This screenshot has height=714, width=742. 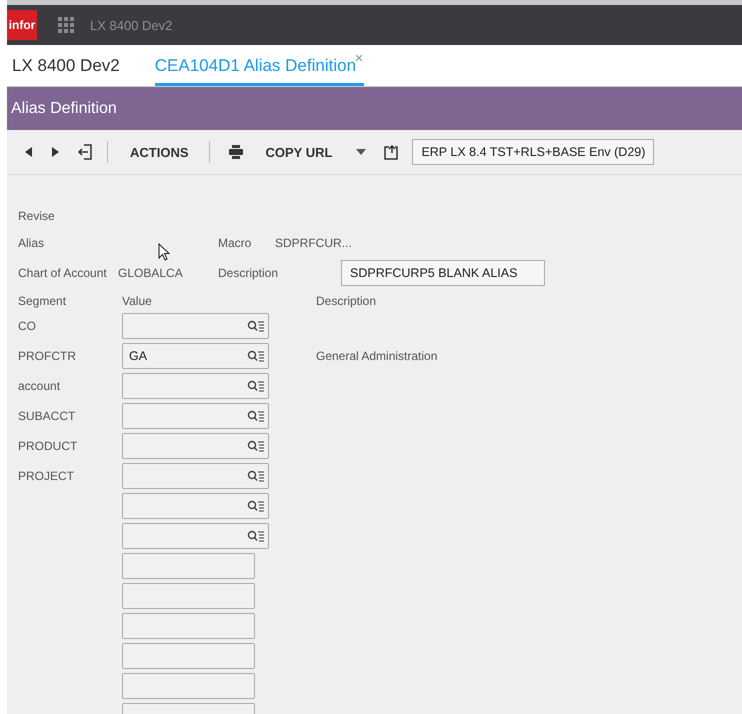 What do you see at coordinates (32, 243) in the screenshot?
I see `field-label: Alias` at bounding box center [32, 243].